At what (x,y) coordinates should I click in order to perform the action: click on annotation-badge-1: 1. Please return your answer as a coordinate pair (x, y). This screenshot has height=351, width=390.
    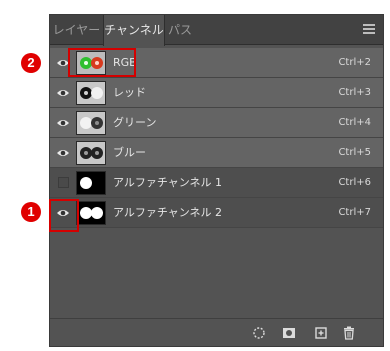
    Looking at the image, I should click on (31, 212).